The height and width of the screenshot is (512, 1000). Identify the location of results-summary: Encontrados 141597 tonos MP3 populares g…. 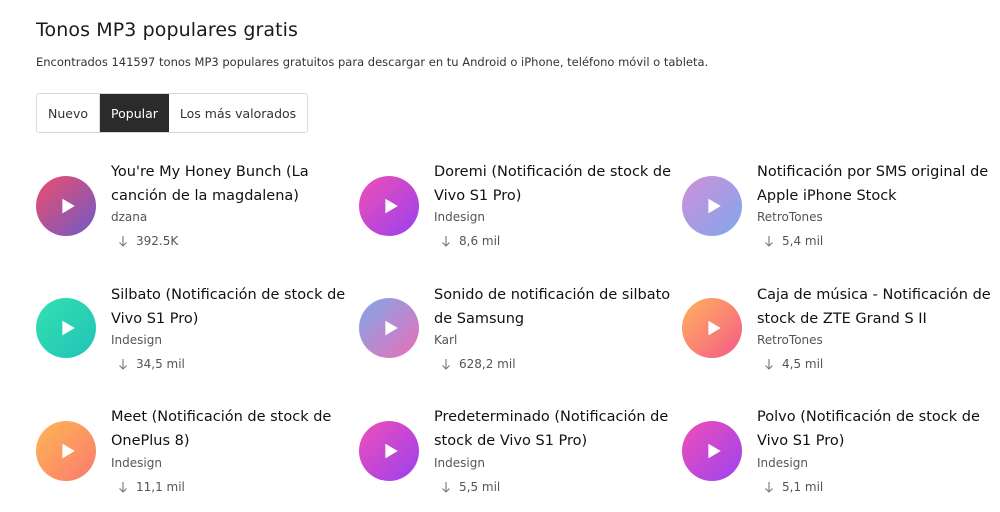
(372, 62).